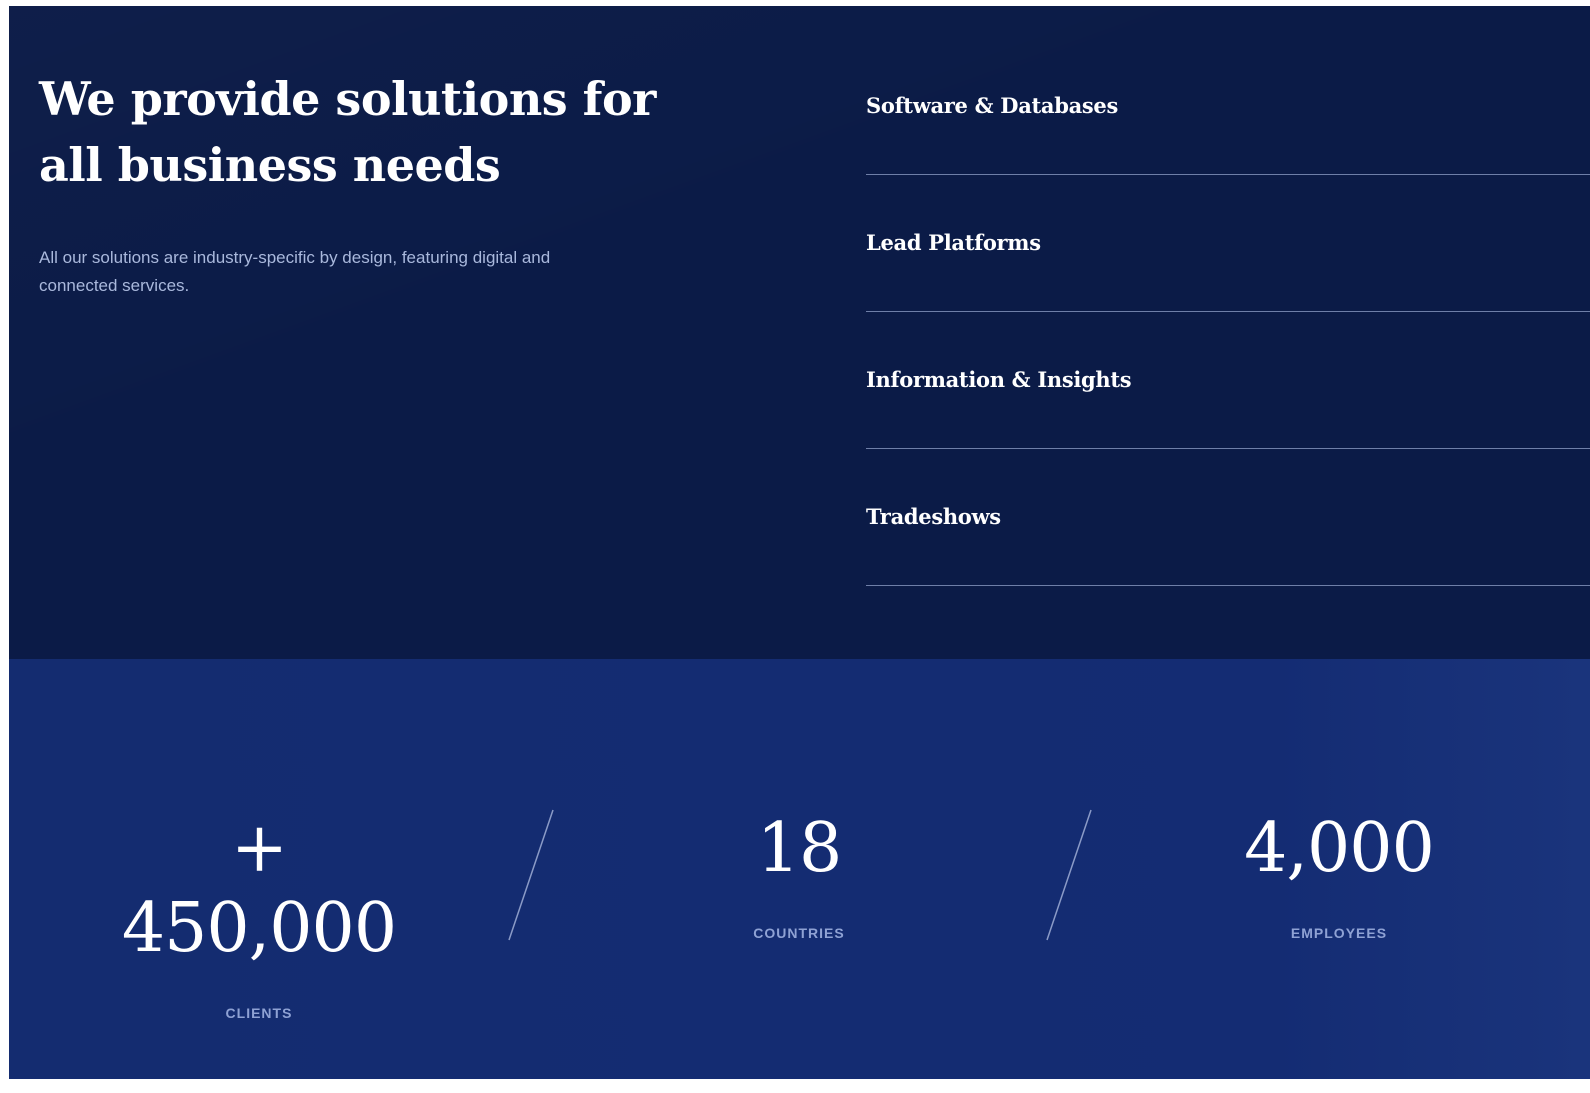 The width and height of the screenshot is (1590, 1093). I want to click on solution-item-label: Lead Platforms, so click(953, 242).